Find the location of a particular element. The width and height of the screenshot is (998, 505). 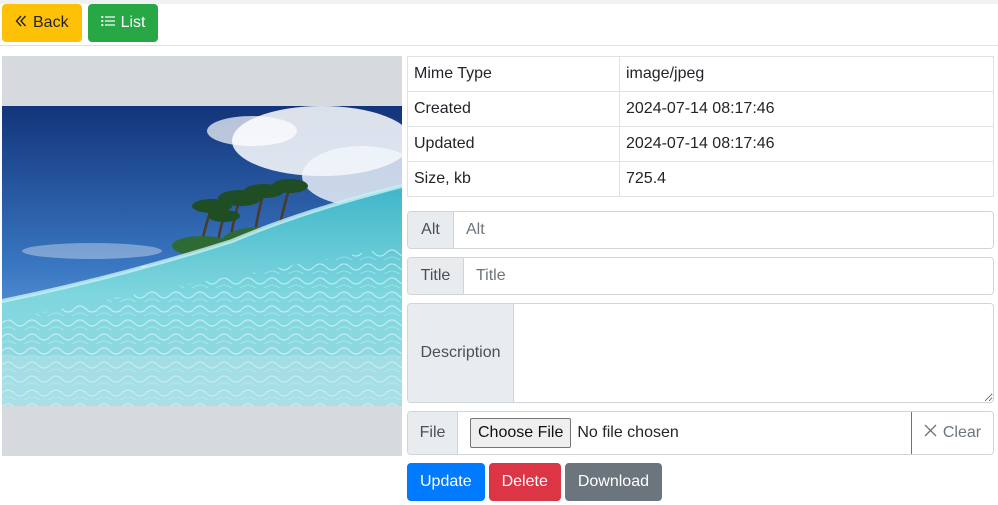

alt-input-group: Alt is located at coordinates (700, 230).